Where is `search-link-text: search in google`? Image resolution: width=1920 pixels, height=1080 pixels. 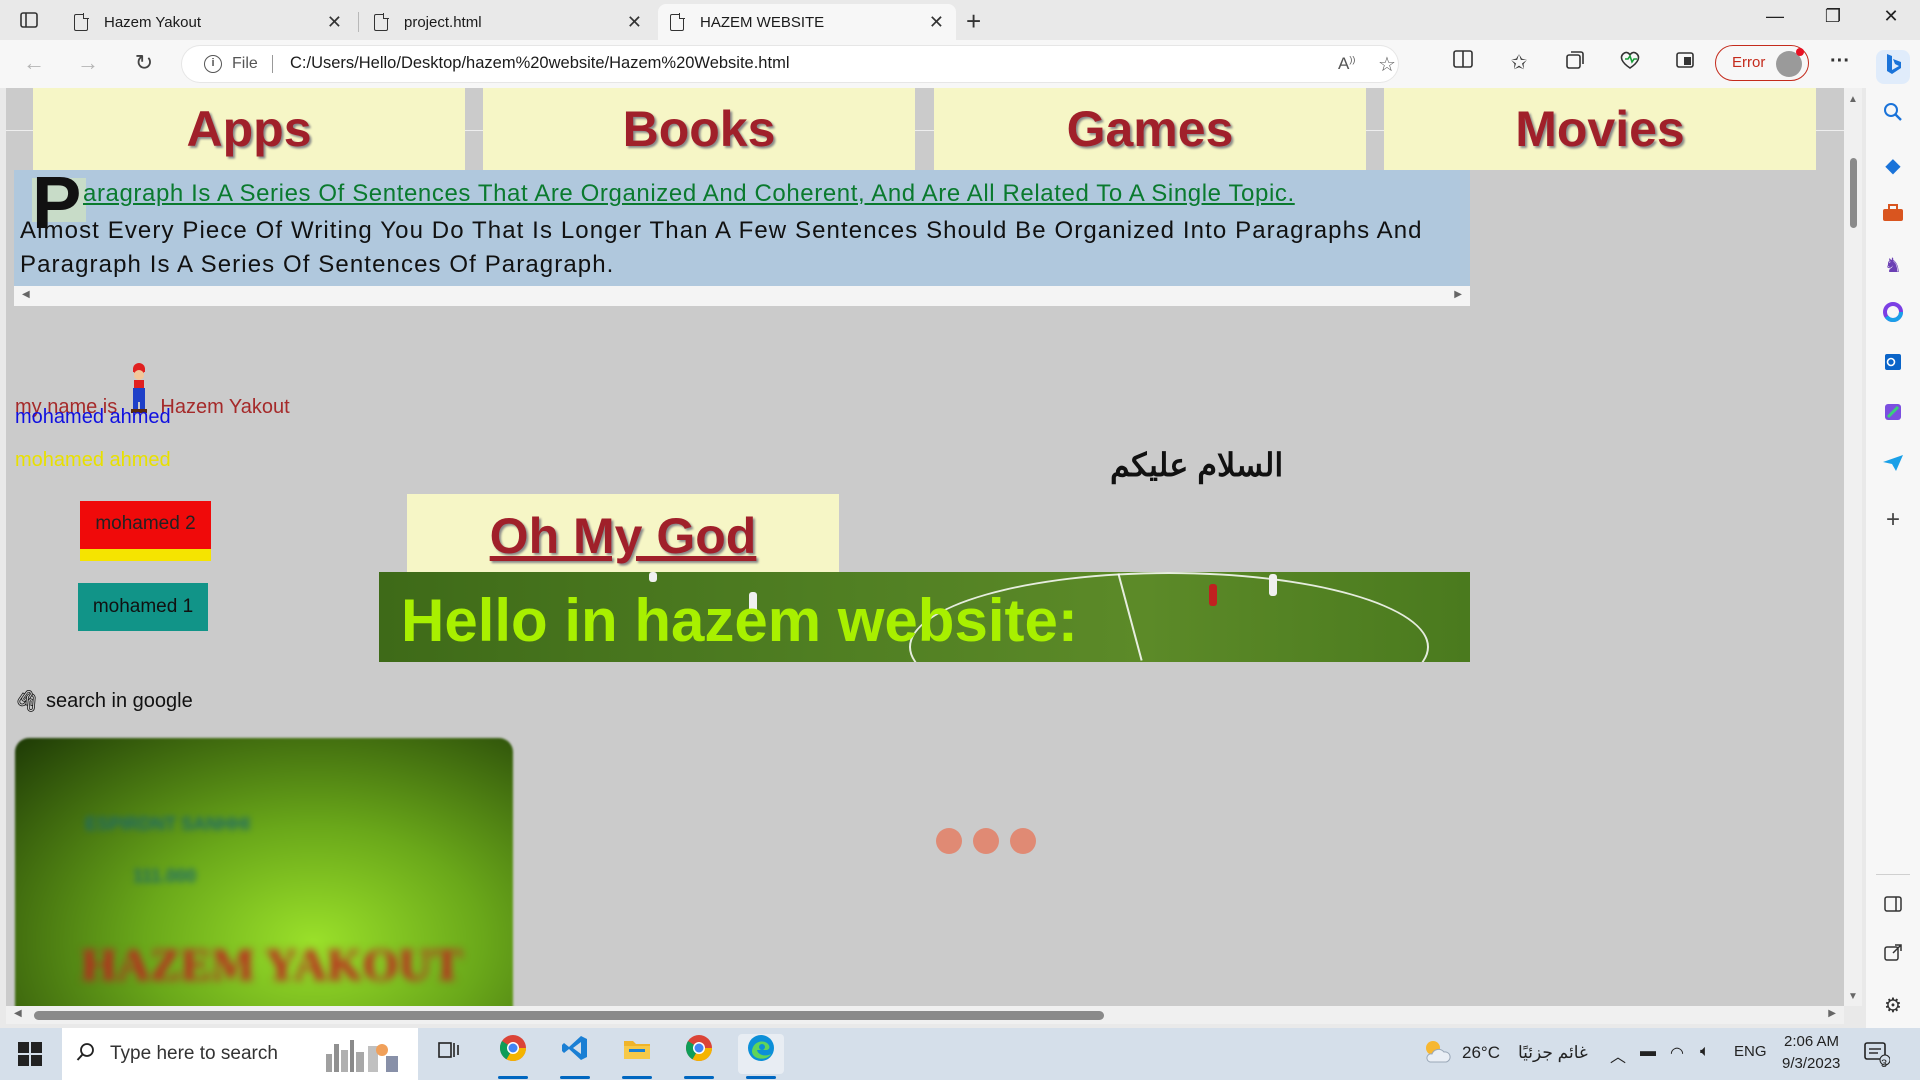
search-link-text: search in google is located at coordinates (119, 701).